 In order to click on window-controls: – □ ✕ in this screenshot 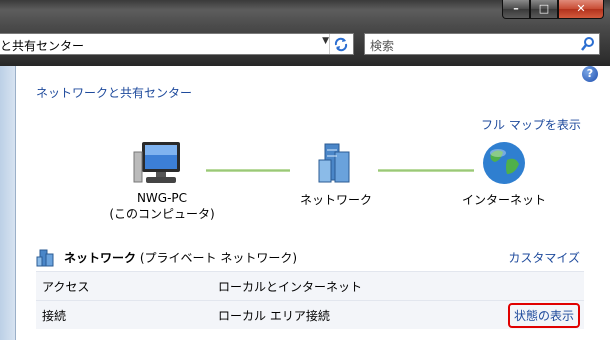, I will do `click(553, 10)`.